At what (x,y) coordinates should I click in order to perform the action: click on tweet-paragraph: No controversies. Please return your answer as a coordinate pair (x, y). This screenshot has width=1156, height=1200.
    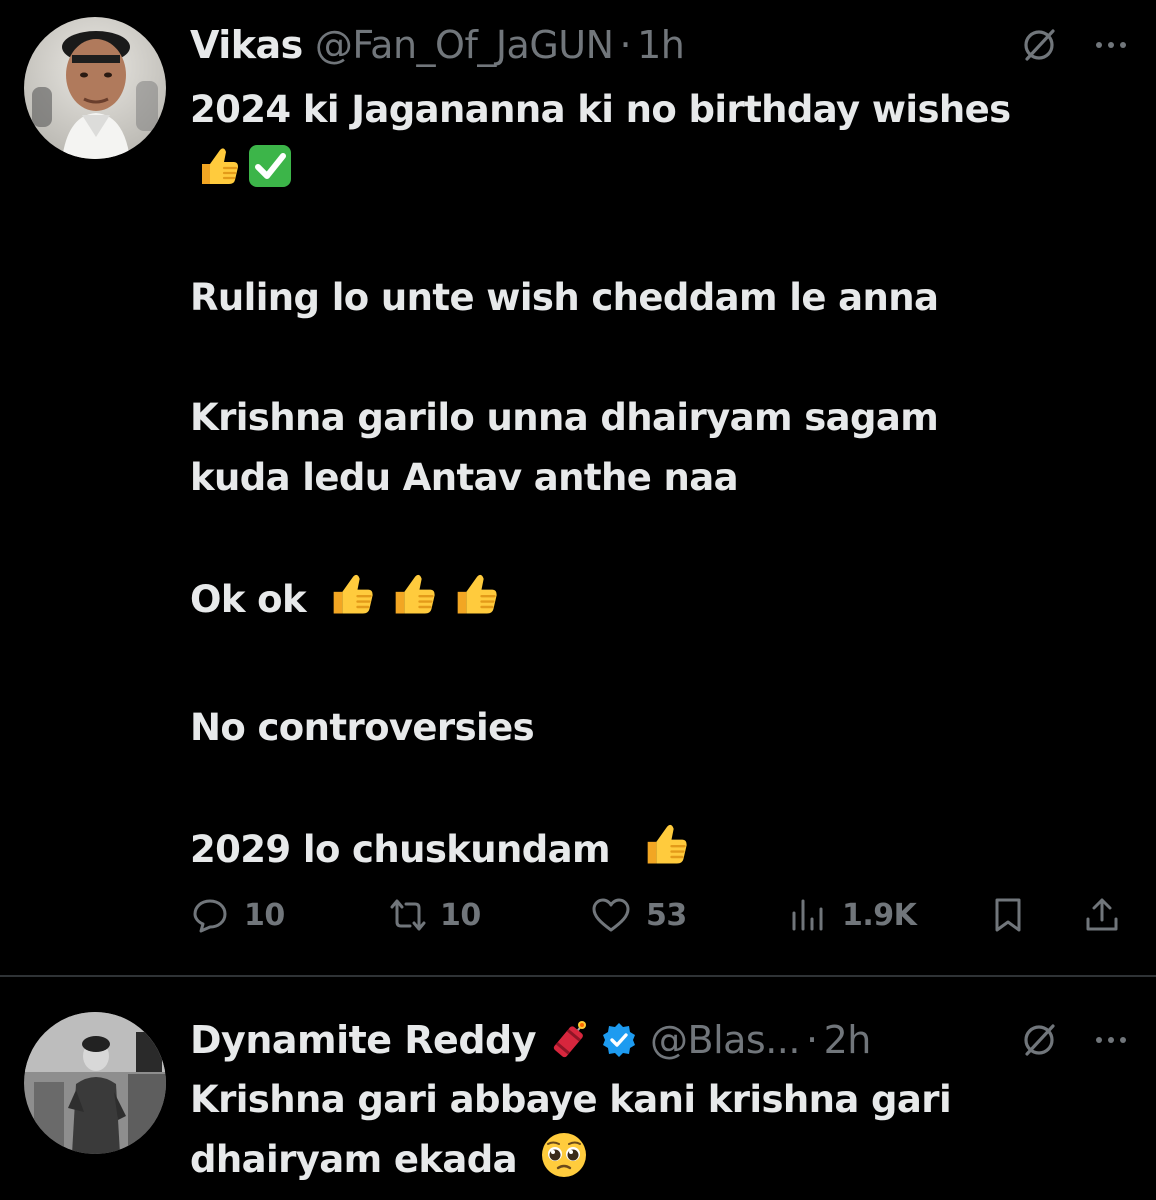
    Looking at the image, I should click on (362, 727).